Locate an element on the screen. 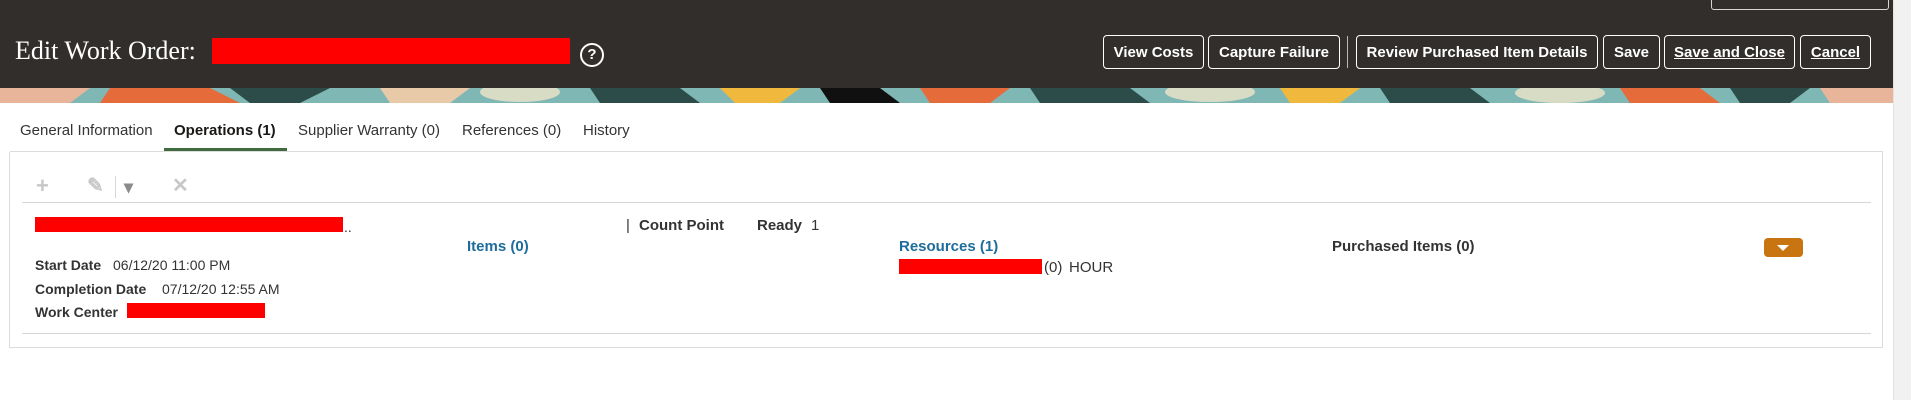 This screenshot has height=400, width=1911. help-icon: ? is located at coordinates (592, 55).